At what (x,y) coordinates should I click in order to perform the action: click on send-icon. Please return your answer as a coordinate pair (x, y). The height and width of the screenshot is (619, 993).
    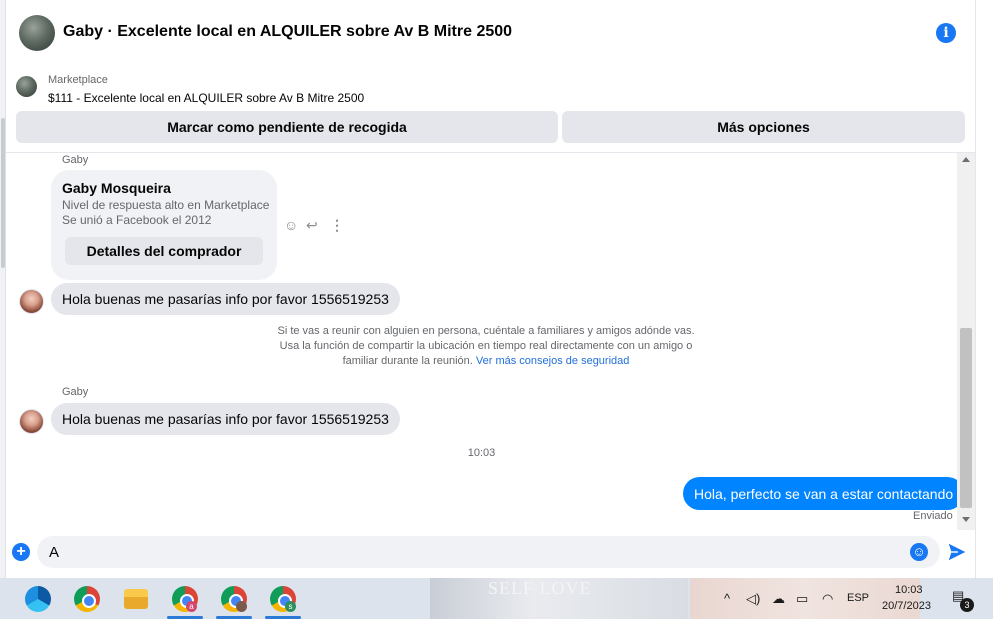
    Looking at the image, I should click on (957, 552).